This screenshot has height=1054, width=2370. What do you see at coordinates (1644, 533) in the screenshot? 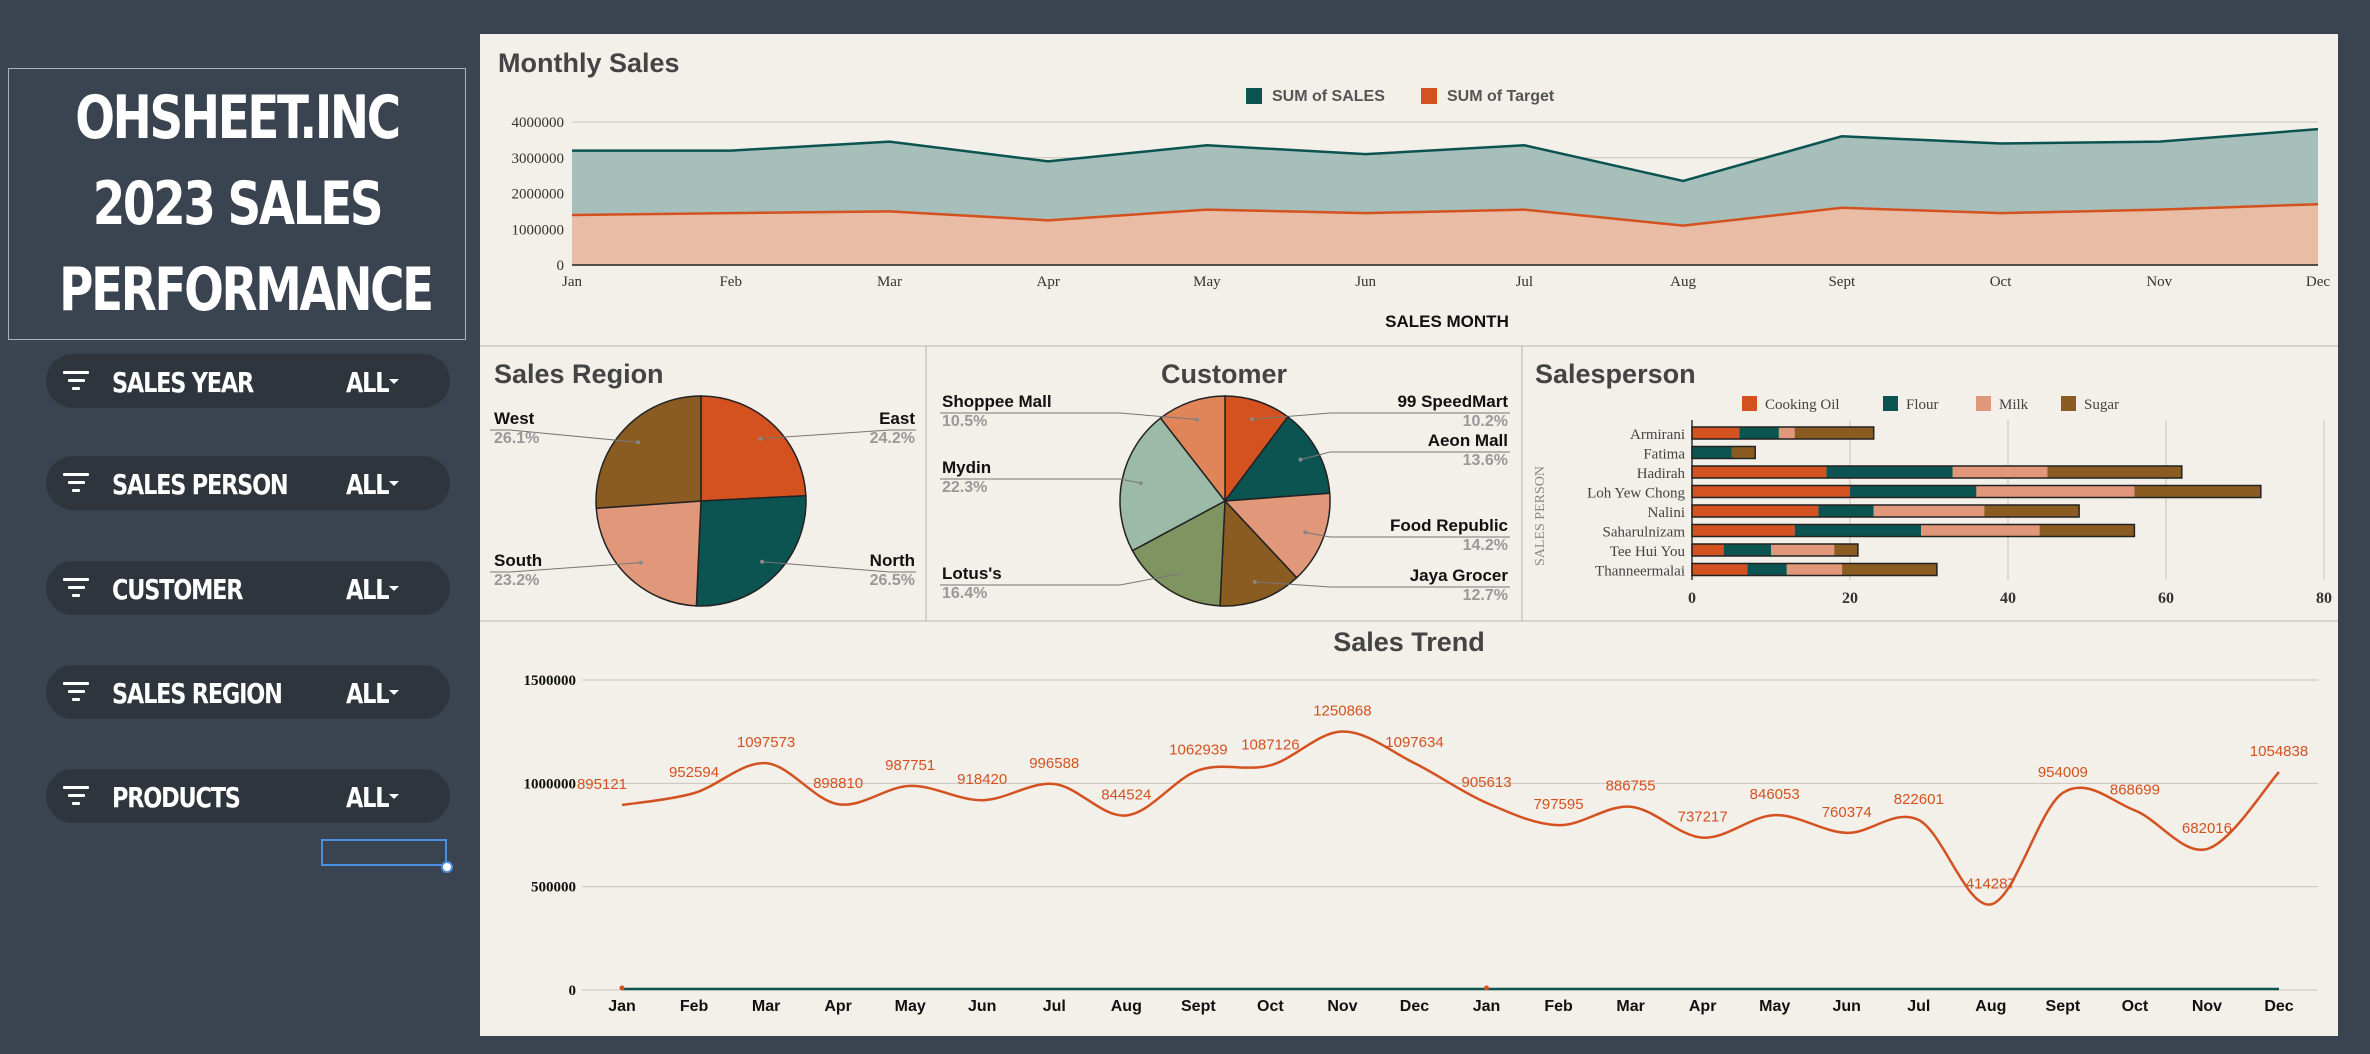
I see `category-label: Saharulnizam` at bounding box center [1644, 533].